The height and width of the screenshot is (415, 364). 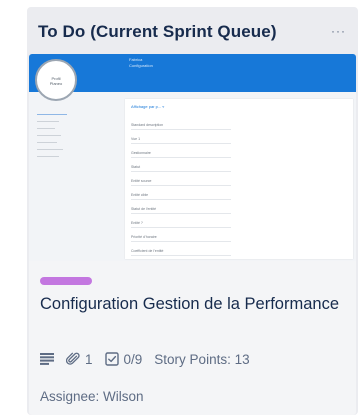 I want to click on story-points-text: Story Points: 13, so click(x=202, y=359).